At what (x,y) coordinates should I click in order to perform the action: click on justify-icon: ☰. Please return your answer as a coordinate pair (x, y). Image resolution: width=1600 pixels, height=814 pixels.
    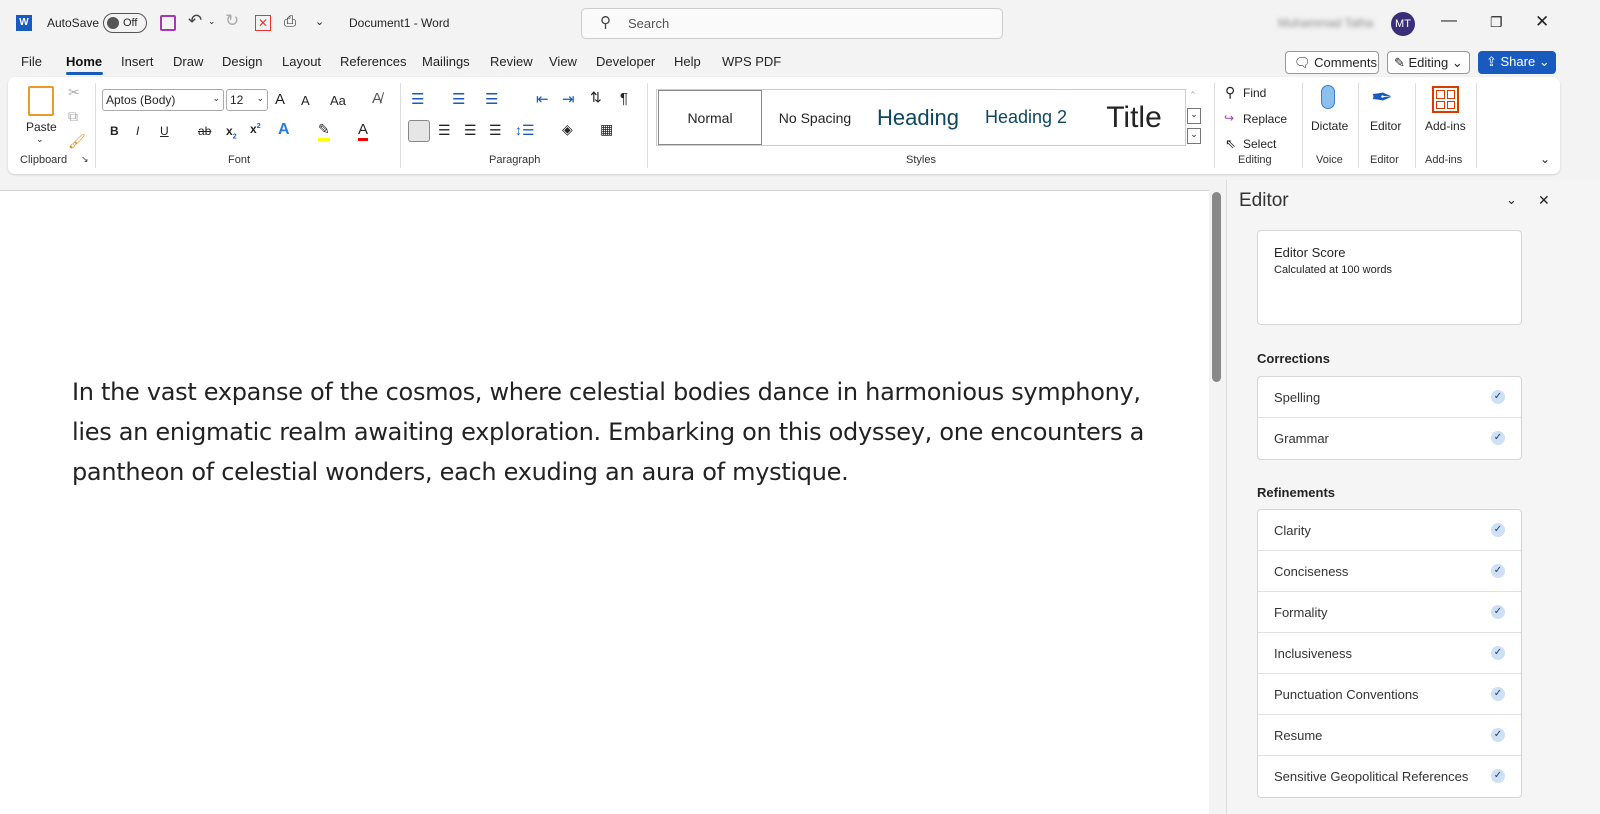
    Looking at the image, I should click on (495, 130).